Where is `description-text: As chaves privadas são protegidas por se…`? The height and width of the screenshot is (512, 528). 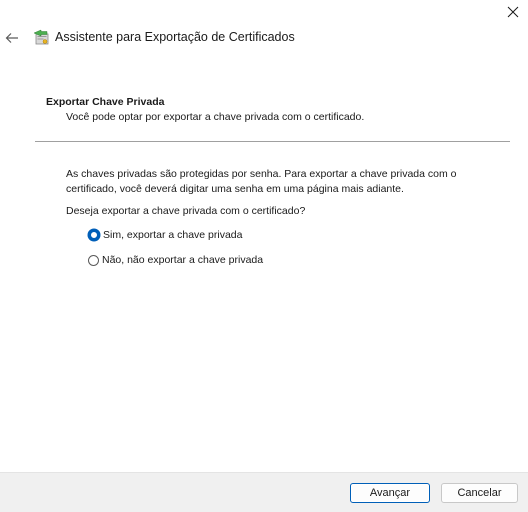 description-text: As chaves privadas são protegidas por se… is located at coordinates (261, 181).